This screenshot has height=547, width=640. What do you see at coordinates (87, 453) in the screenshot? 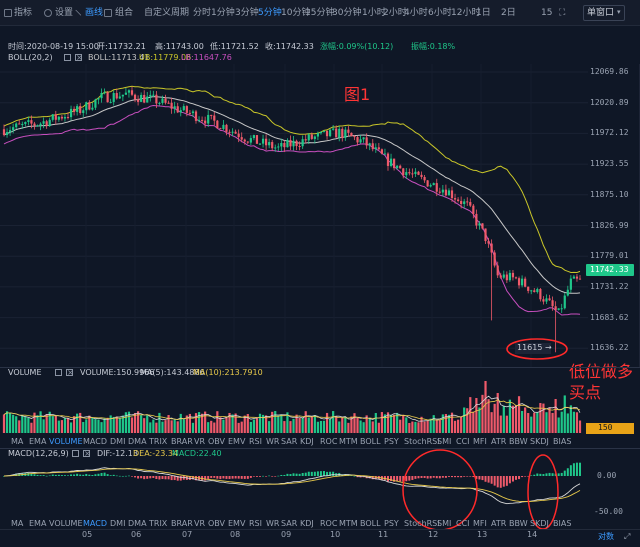
I see `macd-close-icon` at bounding box center [87, 453].